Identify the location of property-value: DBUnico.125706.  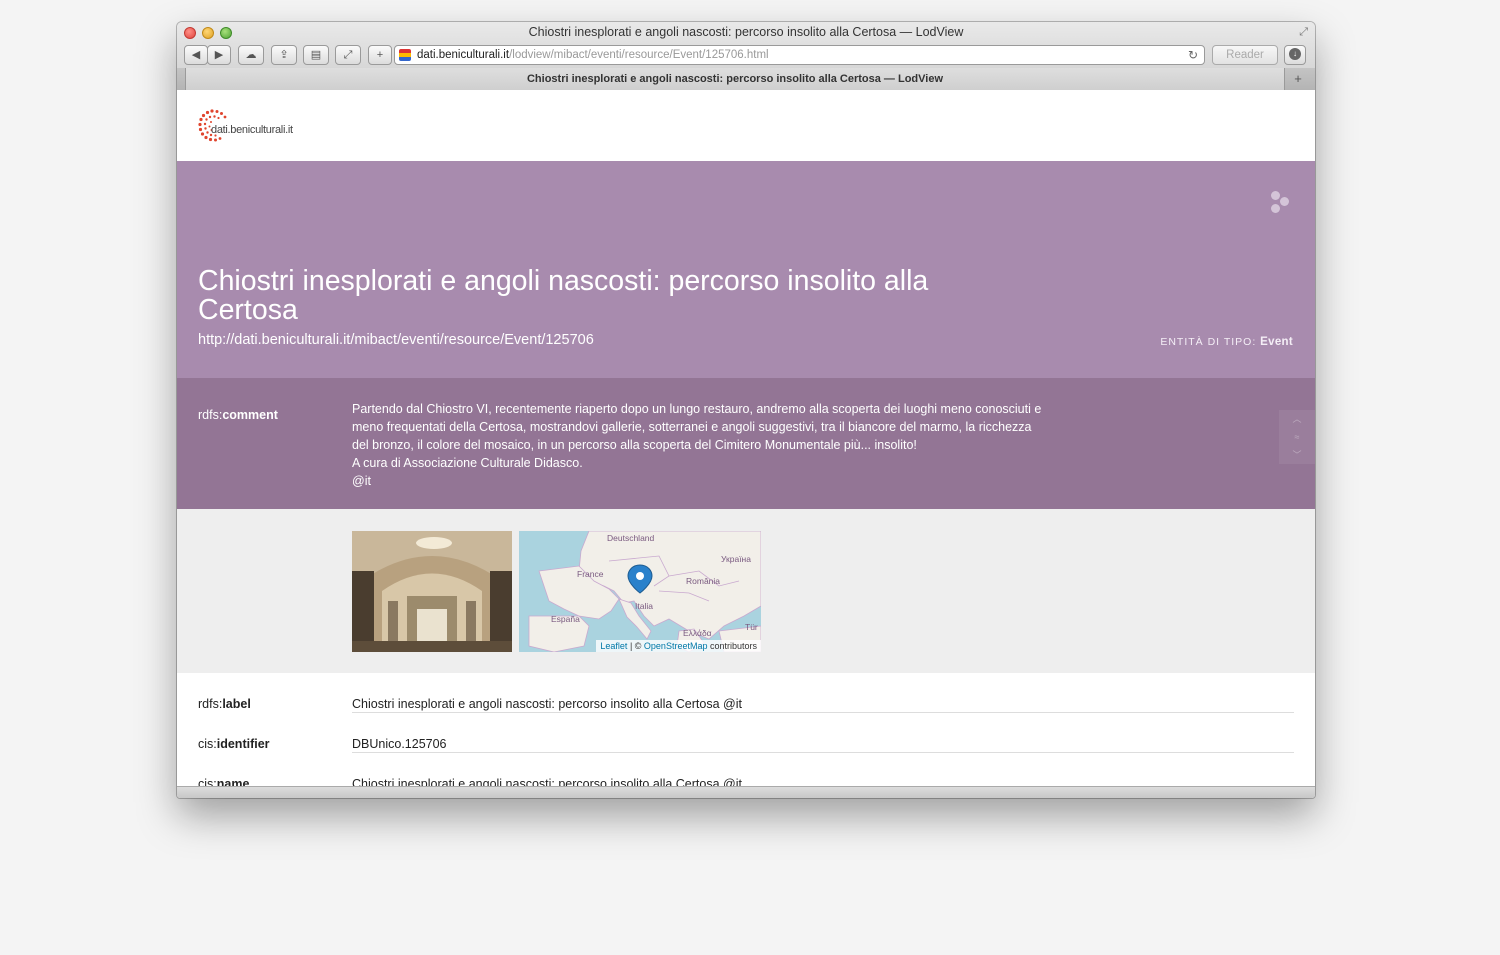
(399, 744).